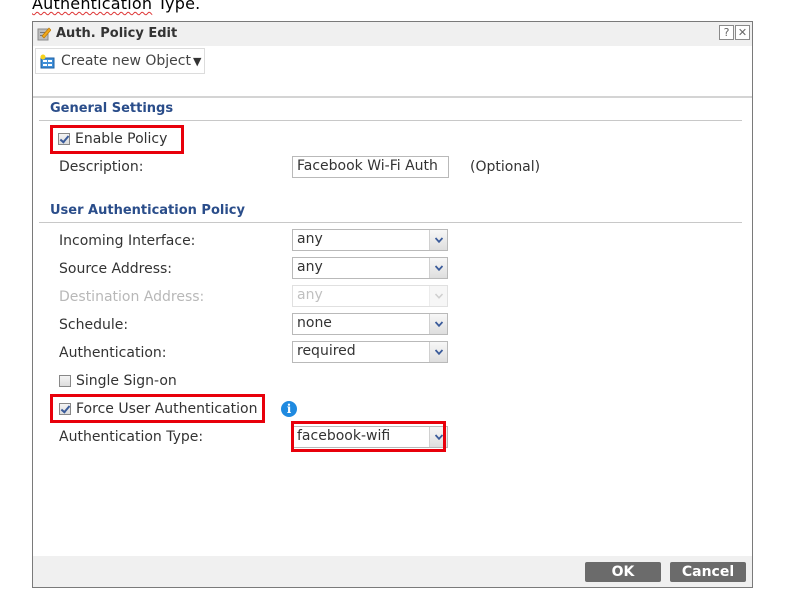  What do you see at coordinates (370, 240) in the screenshot?
I see `incoming-interface-select: any` at bounding box center [370, 240].